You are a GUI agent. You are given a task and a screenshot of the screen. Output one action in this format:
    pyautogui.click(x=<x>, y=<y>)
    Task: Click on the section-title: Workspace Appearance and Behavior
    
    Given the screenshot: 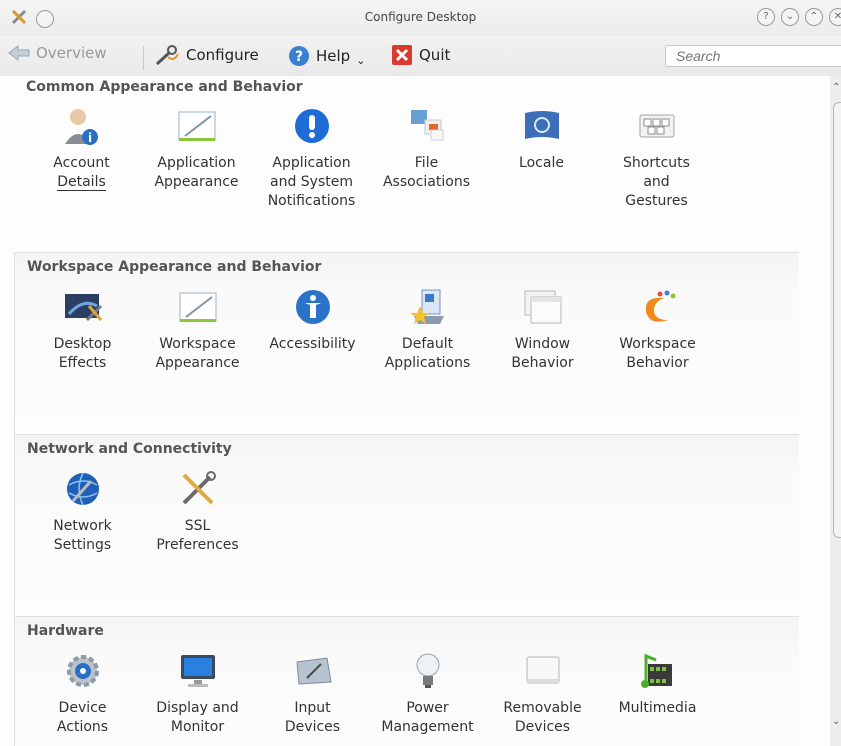 What is the action you would take?
    pyautogui.click(x=174, y=267)
    